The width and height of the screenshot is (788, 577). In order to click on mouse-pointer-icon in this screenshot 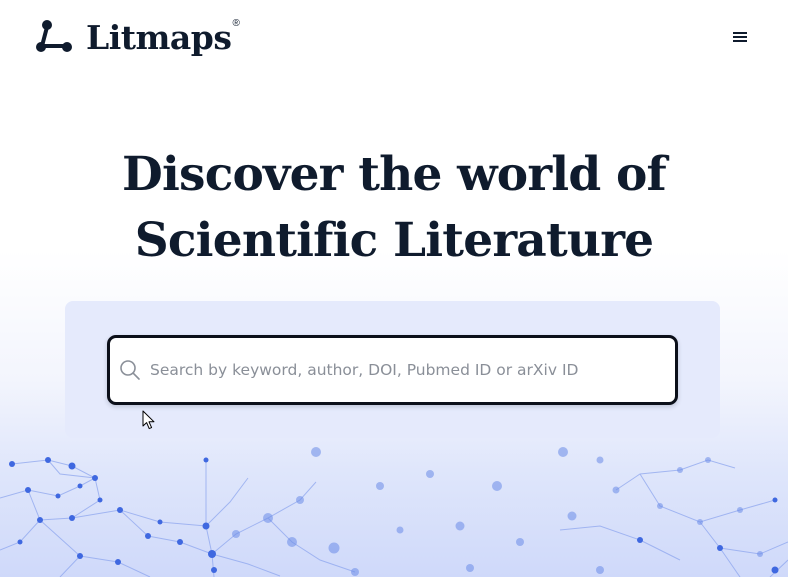, I will do `click(148, 420)`.